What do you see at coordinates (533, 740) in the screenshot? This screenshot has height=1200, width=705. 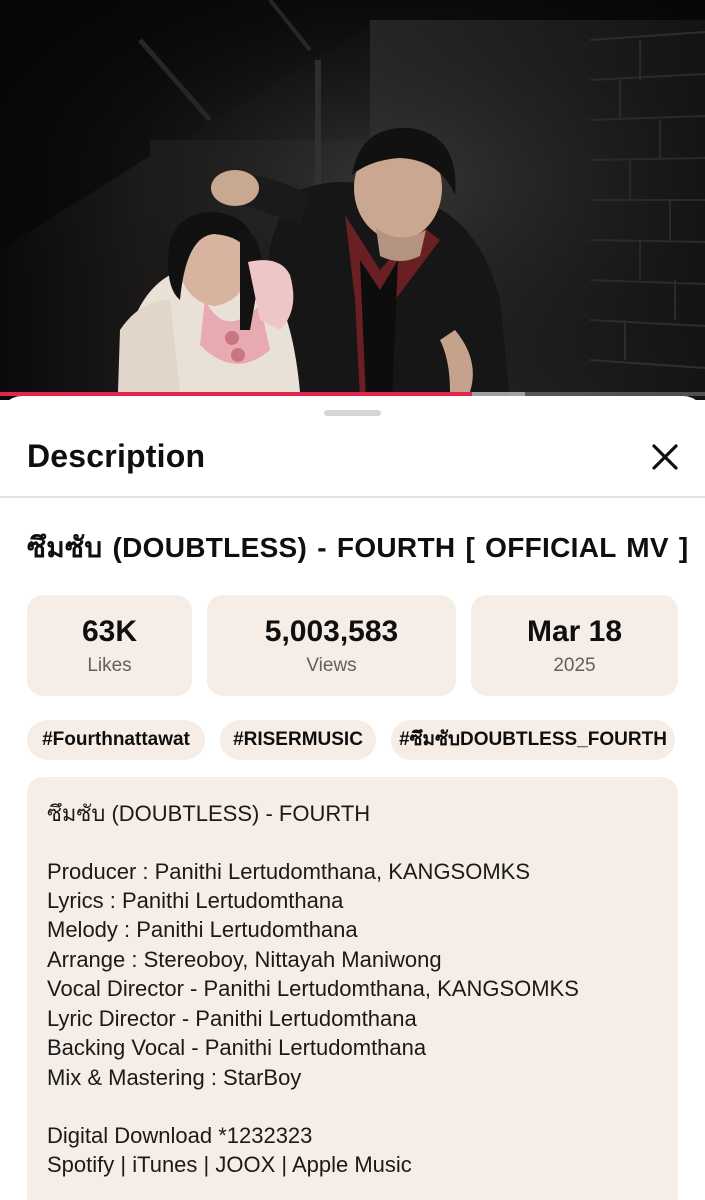 I see `hashtag-chip: #ซึมซับDOUBTLESS_FOURTH` at bounding box center [533, 740].